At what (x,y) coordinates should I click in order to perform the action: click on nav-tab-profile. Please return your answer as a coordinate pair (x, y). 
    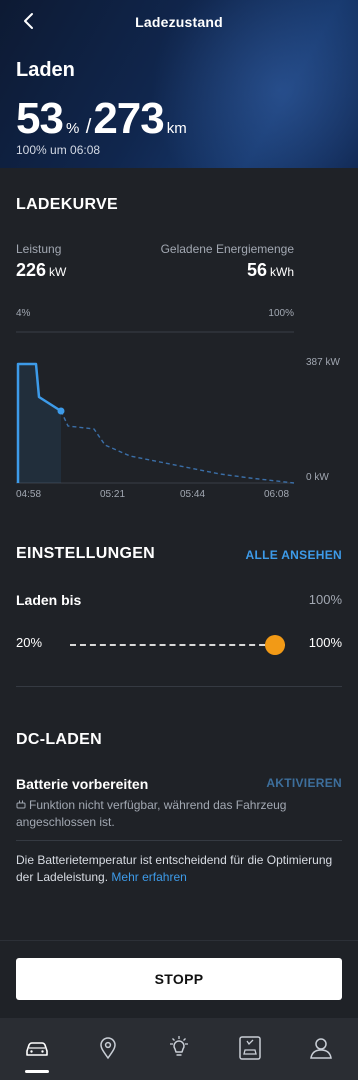
    Looking at the image, I should click on (321, 1048).